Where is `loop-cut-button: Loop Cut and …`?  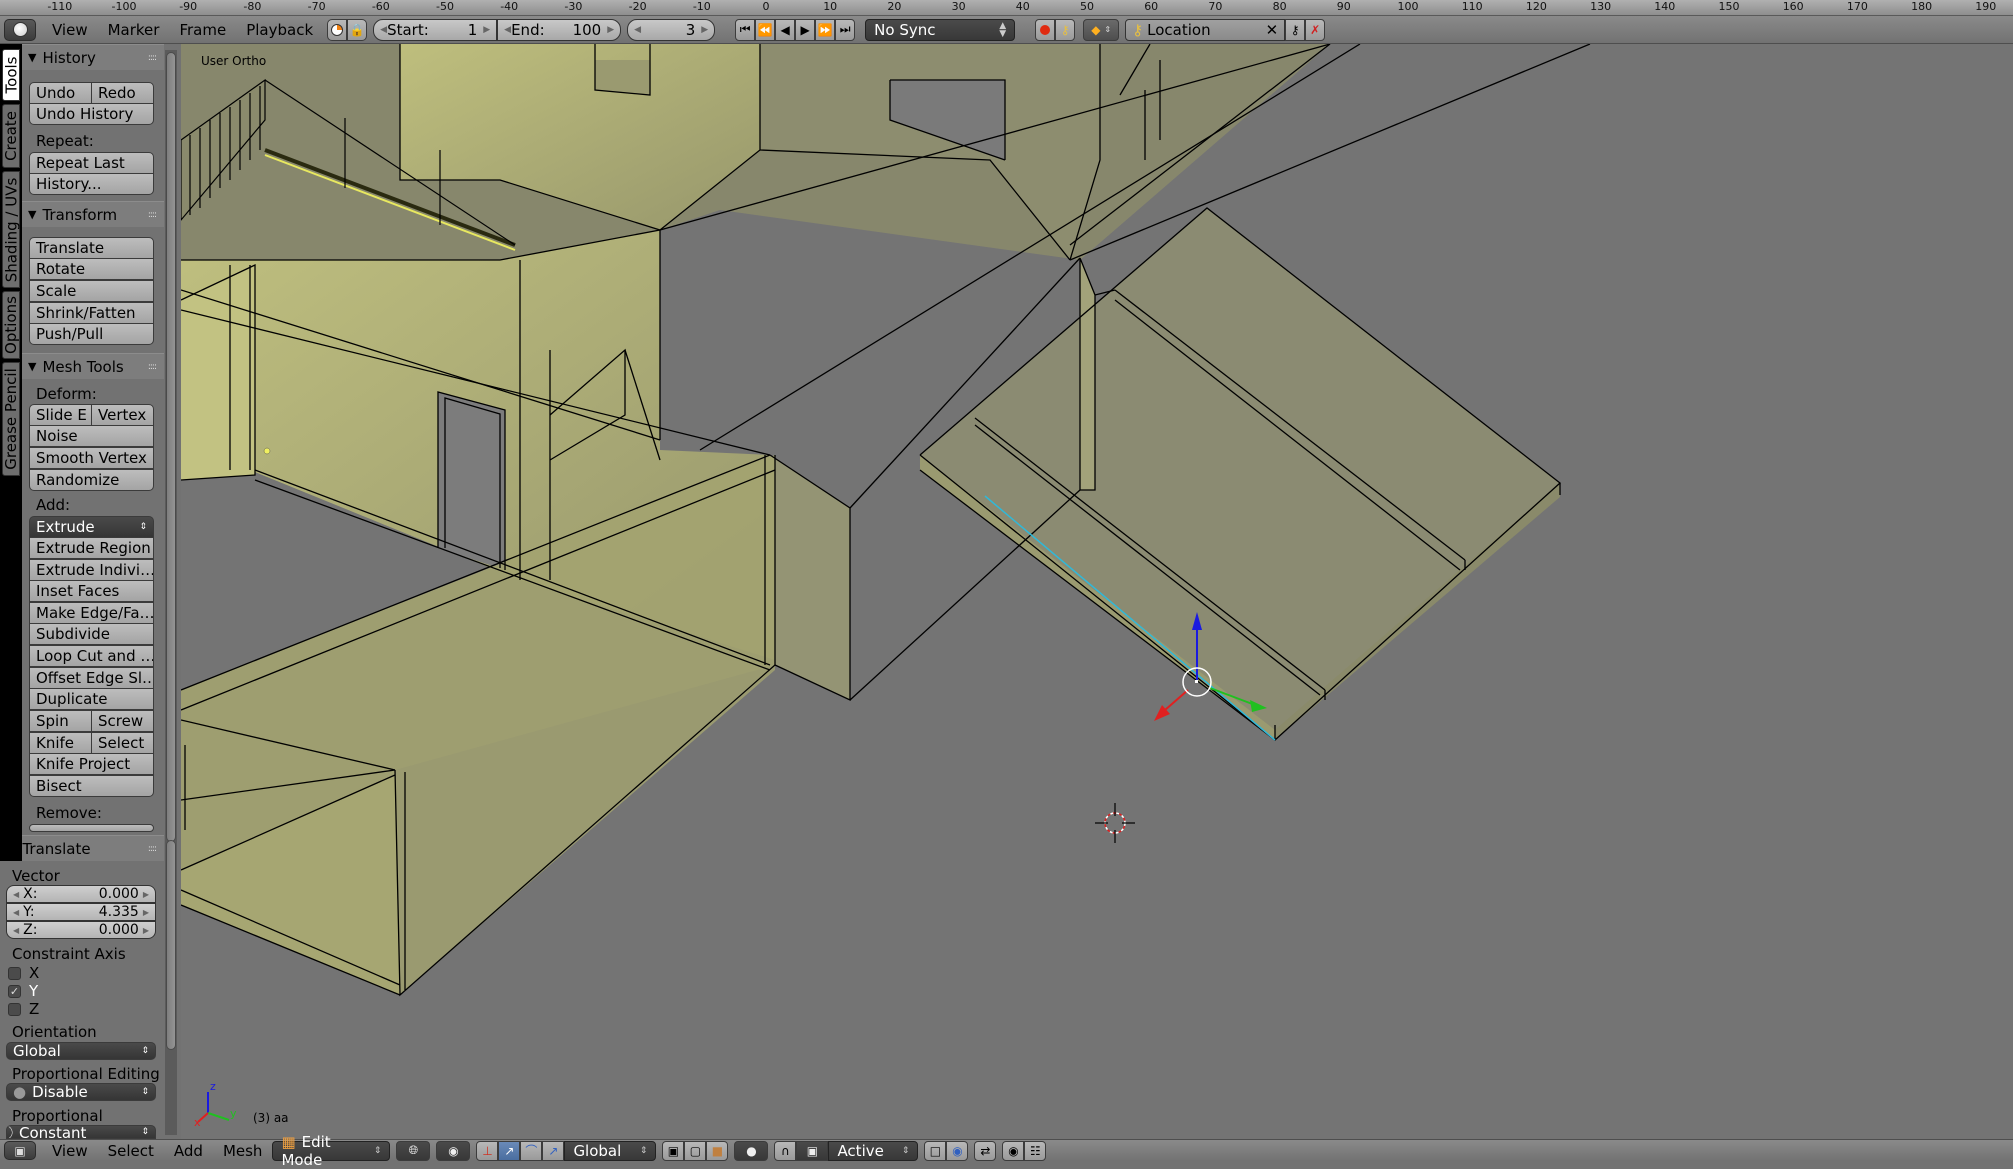
loop-cut-button: Loop Cut and … is located at coordinates (91, 656).